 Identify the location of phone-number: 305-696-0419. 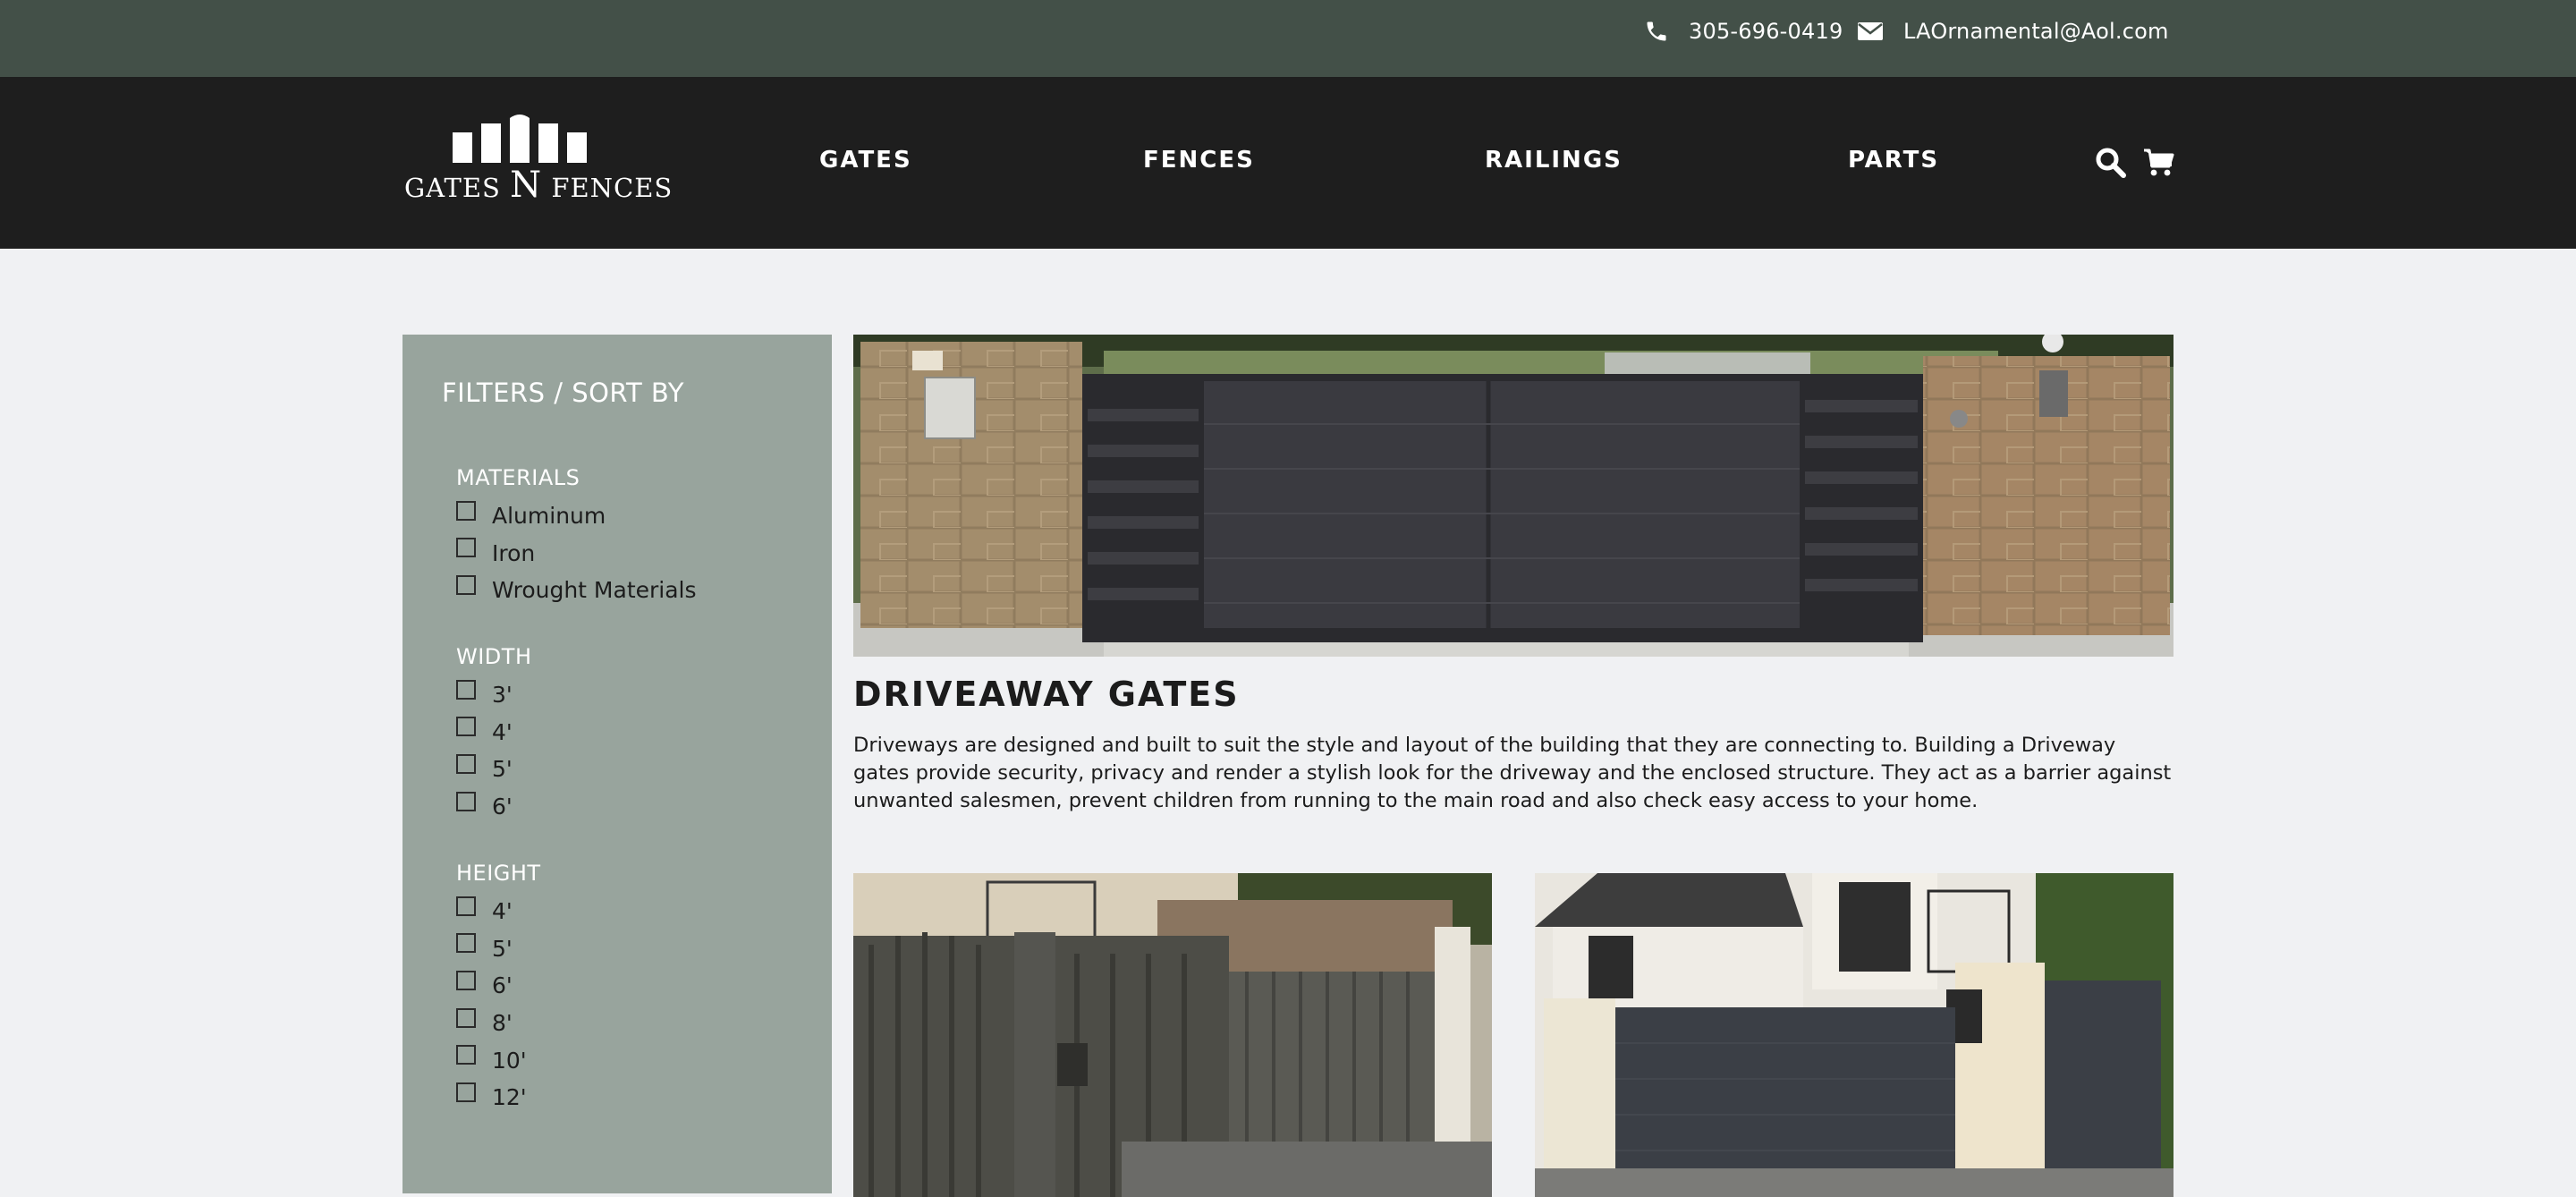
(1766, 31).